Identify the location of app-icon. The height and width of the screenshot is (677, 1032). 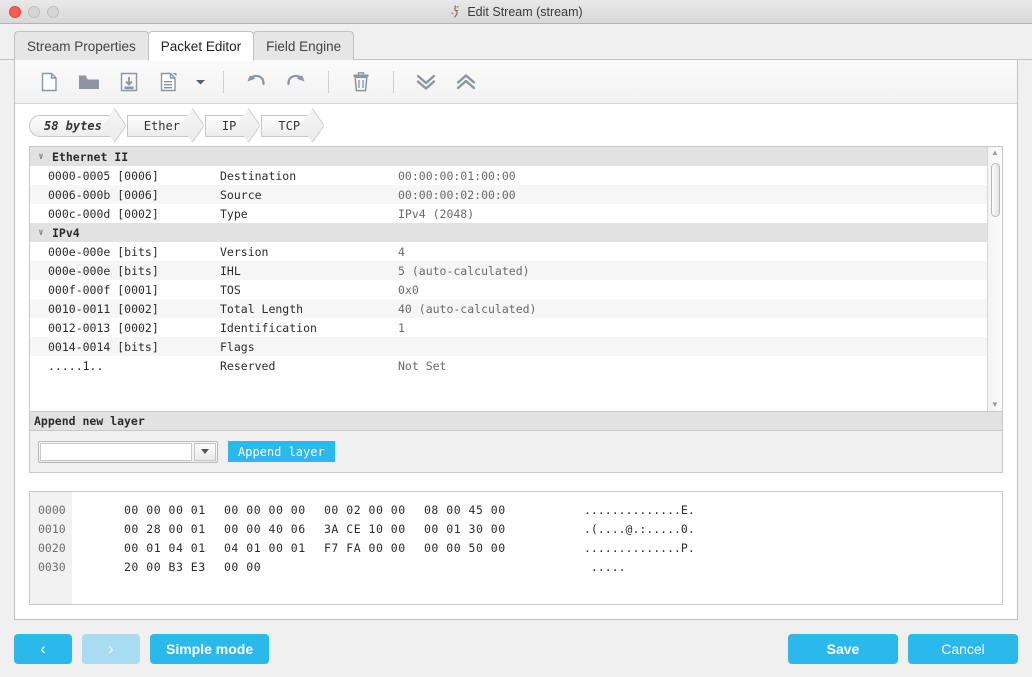
(455, 11).